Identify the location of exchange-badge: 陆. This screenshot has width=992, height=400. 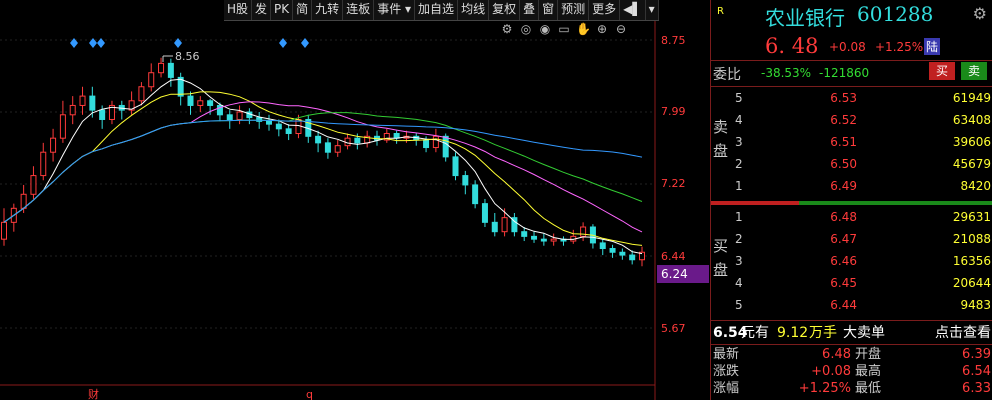
(932, 46).